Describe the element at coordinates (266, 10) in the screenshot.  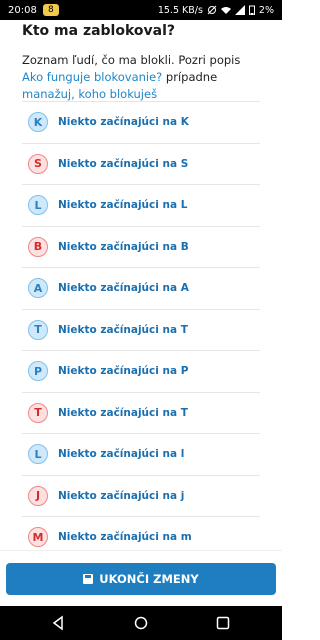
I see `battery-level: 2%` at that location.